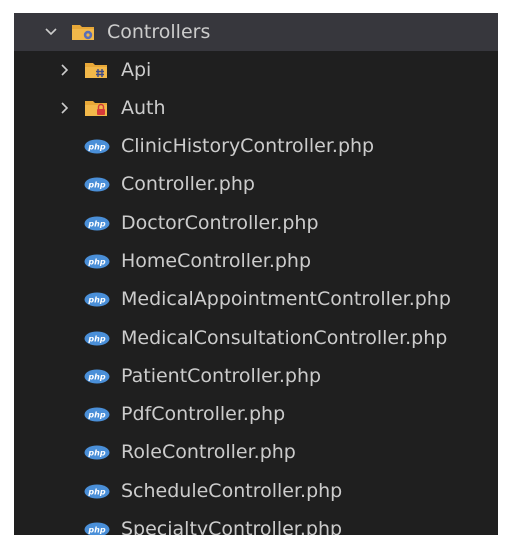 The height and width of the screenshot is (535, 511). I want to click on tree-file-label: HomeController.php, so click(216, 260).